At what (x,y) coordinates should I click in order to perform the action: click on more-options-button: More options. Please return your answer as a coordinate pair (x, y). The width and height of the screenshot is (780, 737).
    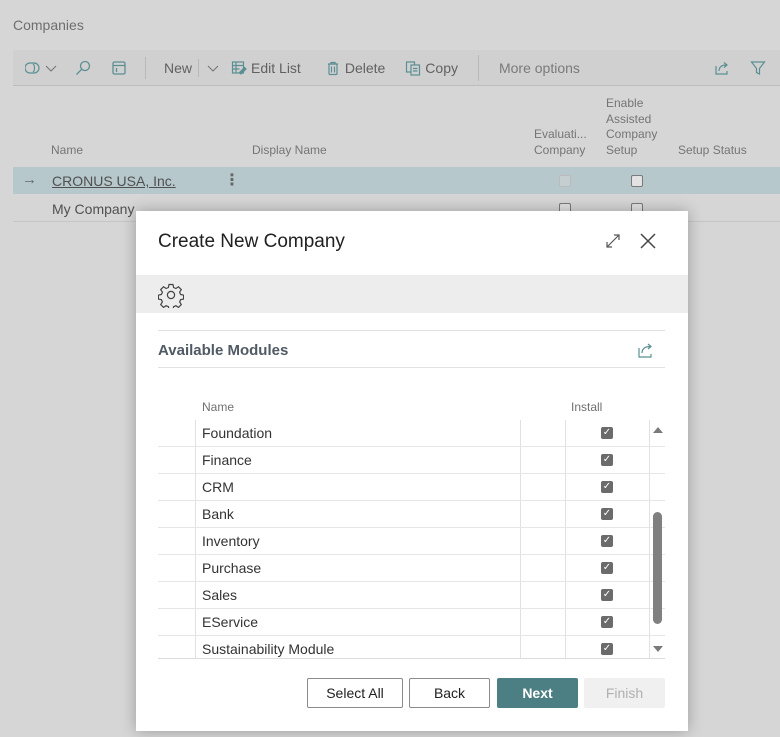
    Looking at the image, I should click on (539, 67).